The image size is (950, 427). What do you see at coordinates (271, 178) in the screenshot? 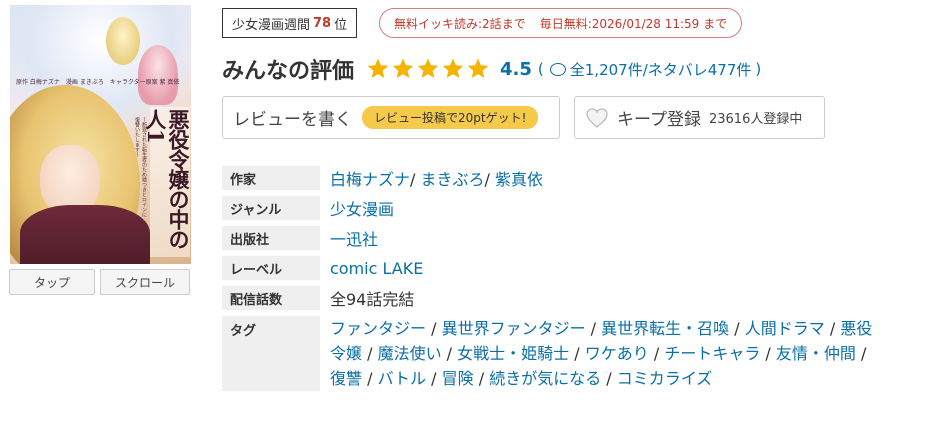
I see `author-label: 作家` at bounding box center [271, 178].